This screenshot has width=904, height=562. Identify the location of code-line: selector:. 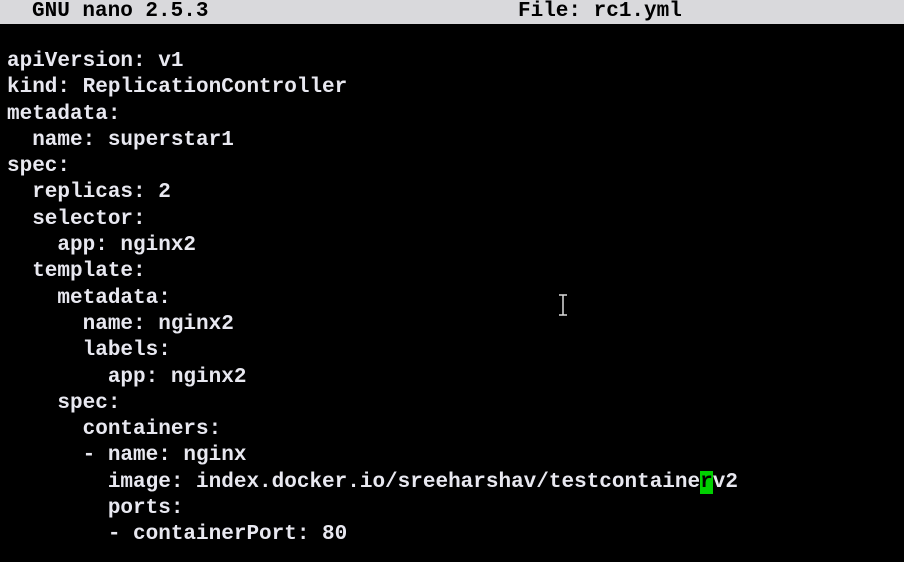
(76, 219).